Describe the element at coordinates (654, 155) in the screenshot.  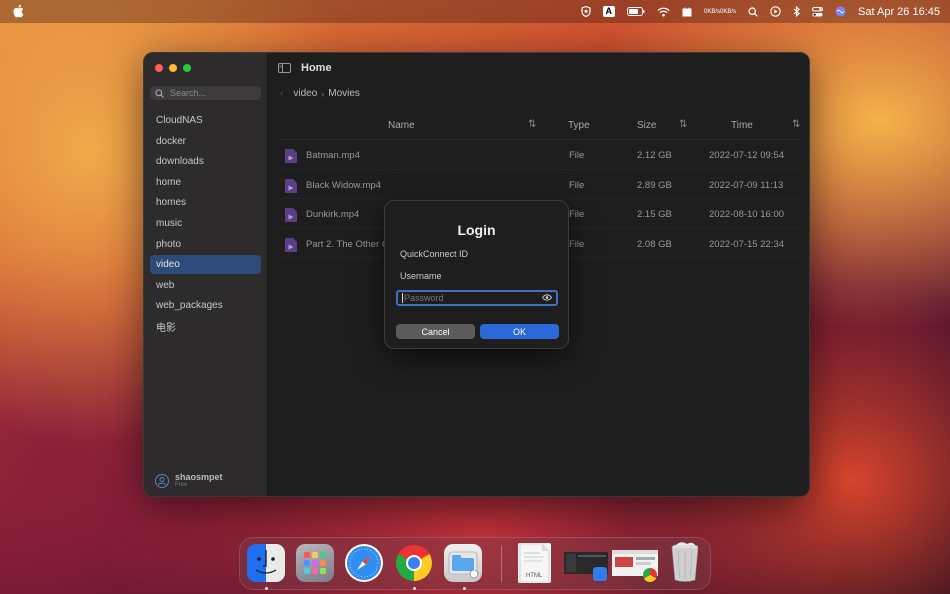
I see `file-size: 2.12 GB` at that location.